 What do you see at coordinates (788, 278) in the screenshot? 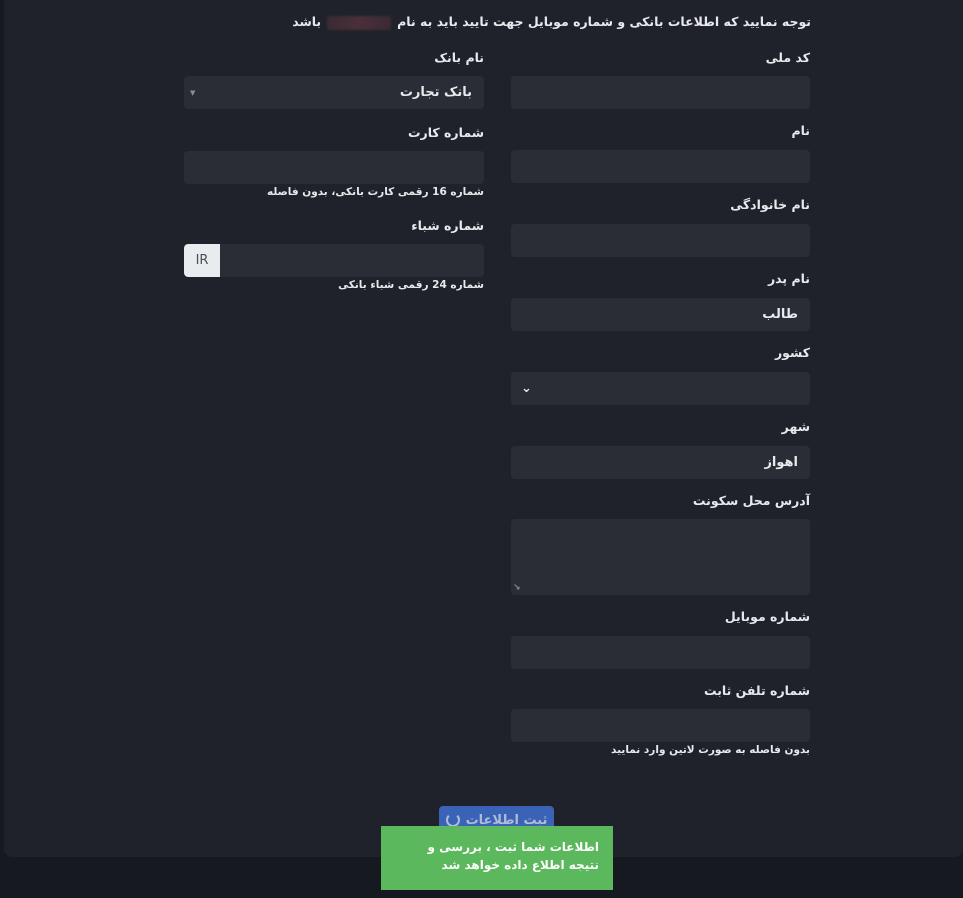
I see `father-name-label: نام پدر` at bounding box center [788, 278].